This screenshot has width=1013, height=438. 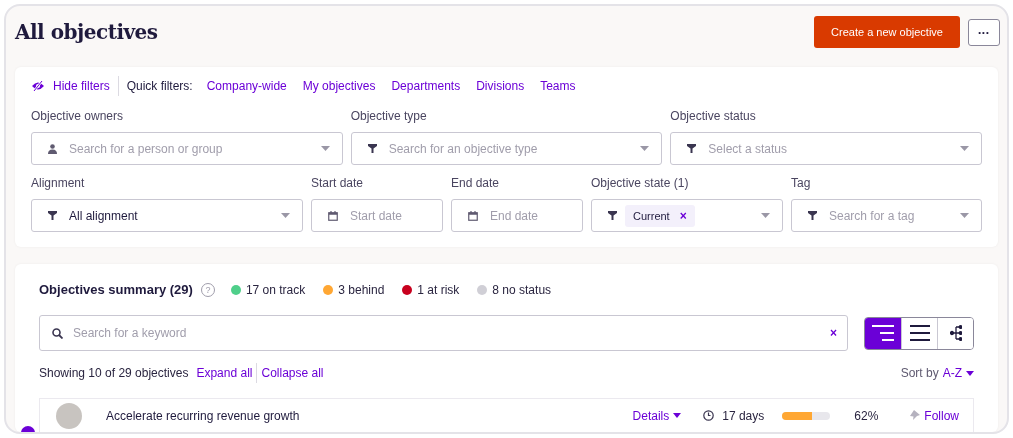 I want to click on list-icon, so click(x=919, y=333).